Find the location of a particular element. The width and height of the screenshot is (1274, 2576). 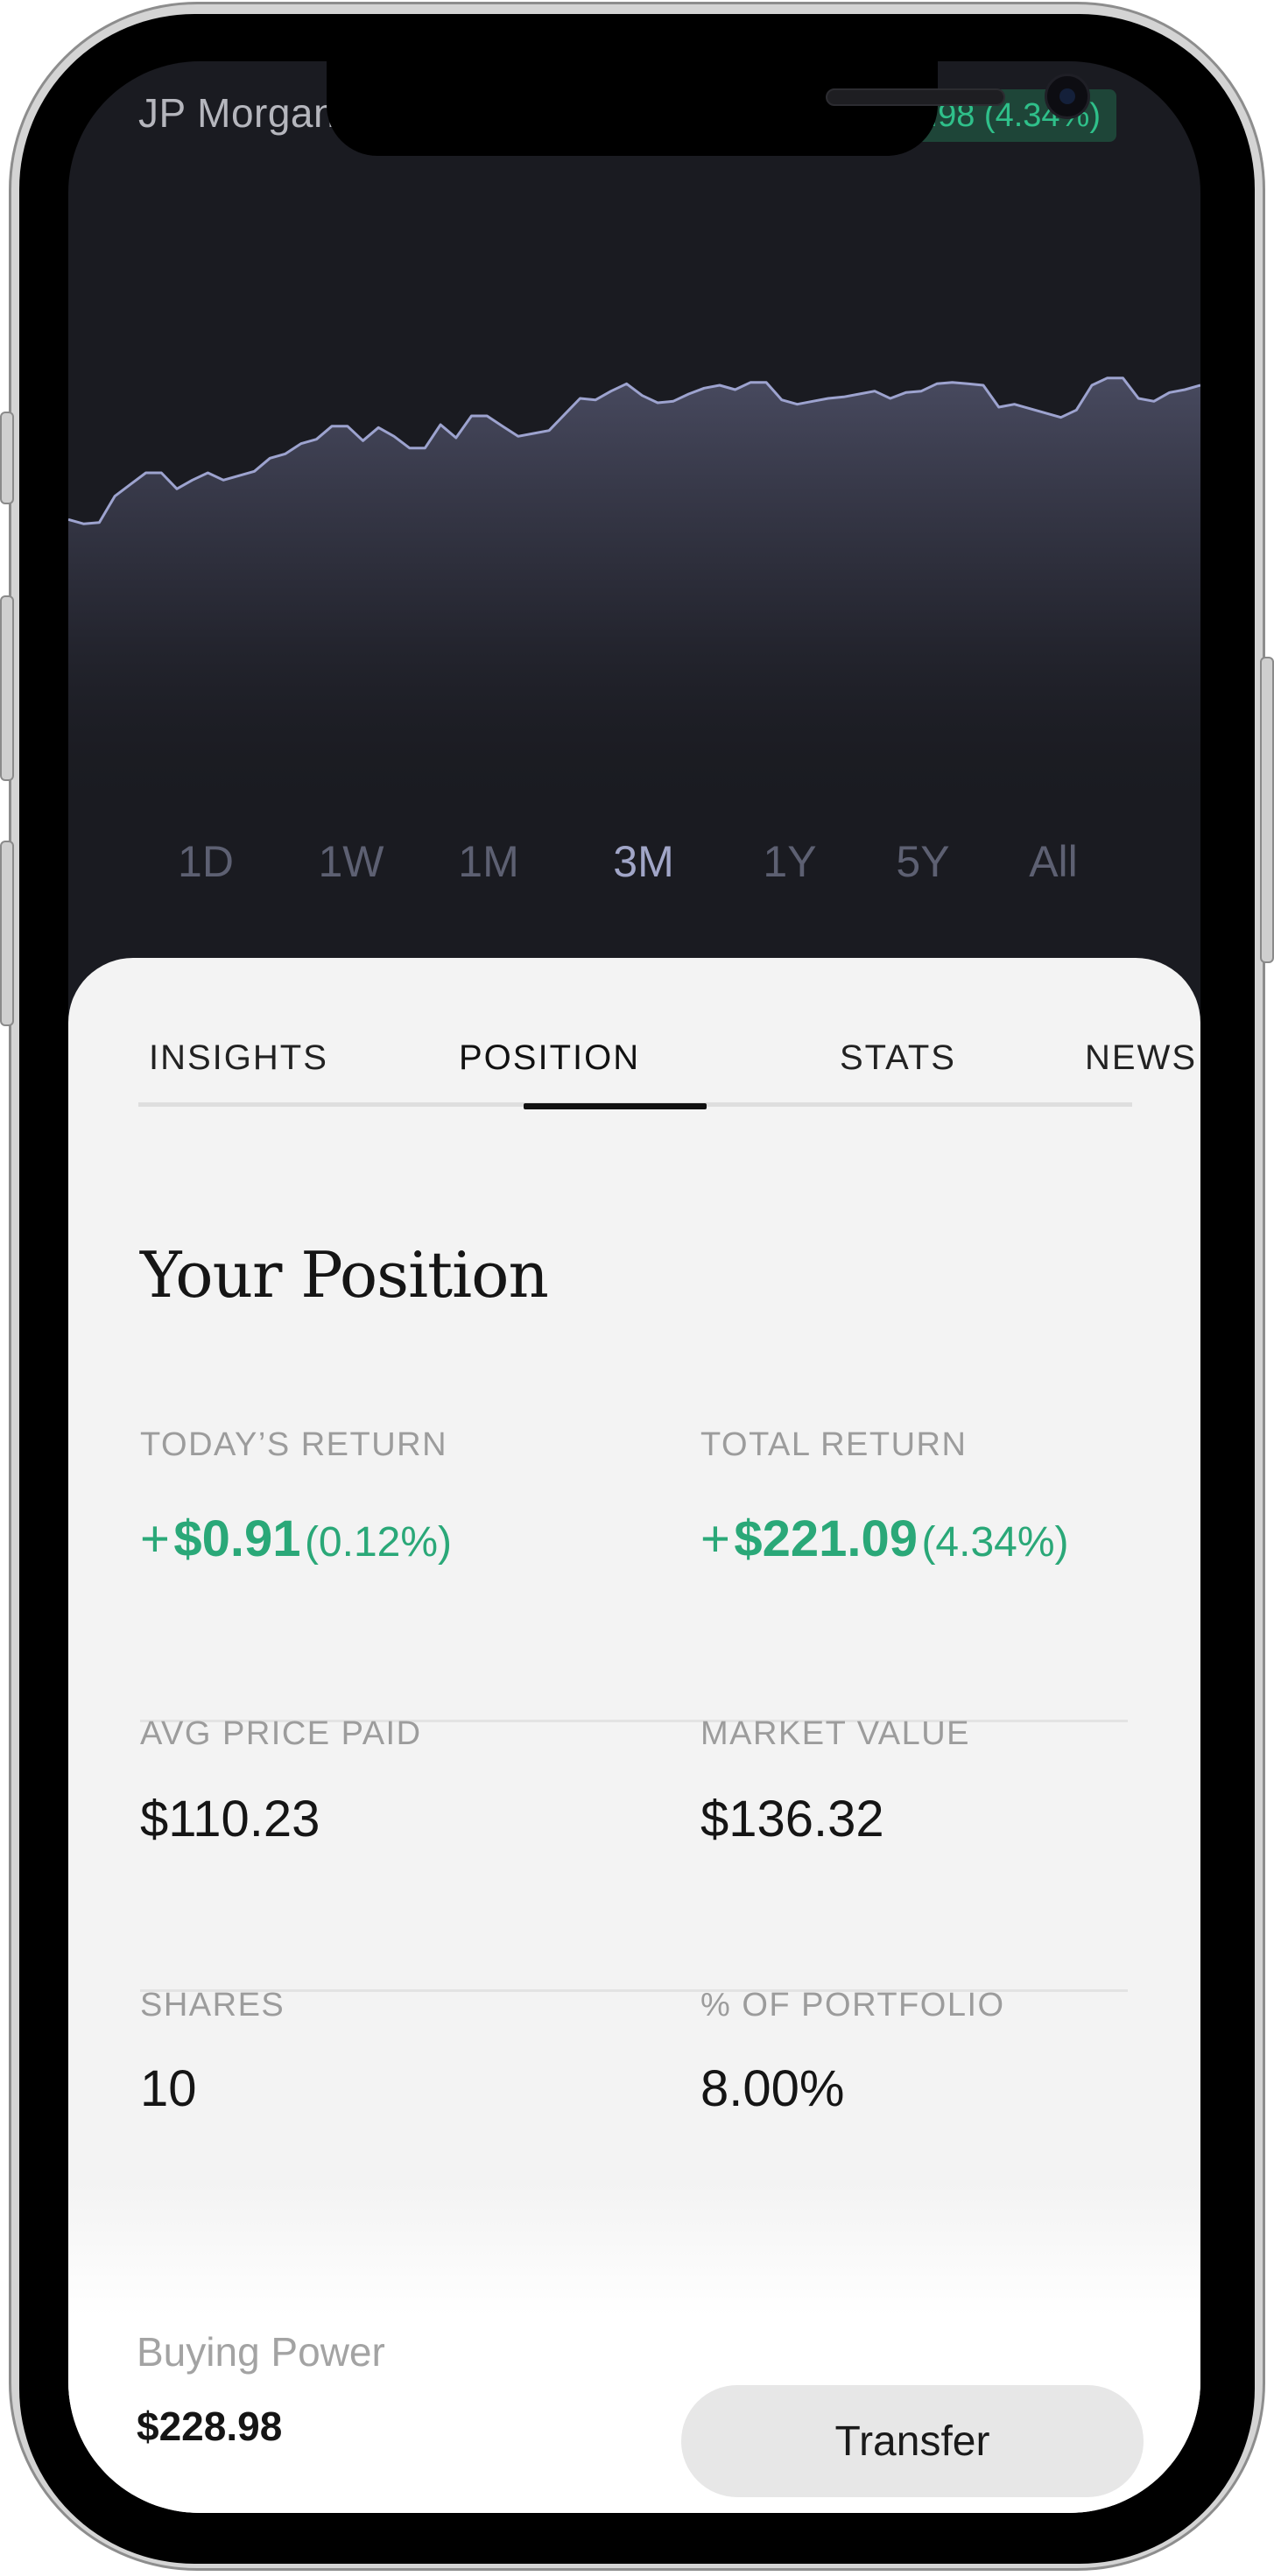

transfer-button: Transfer is located at coordinates (913, 2441).